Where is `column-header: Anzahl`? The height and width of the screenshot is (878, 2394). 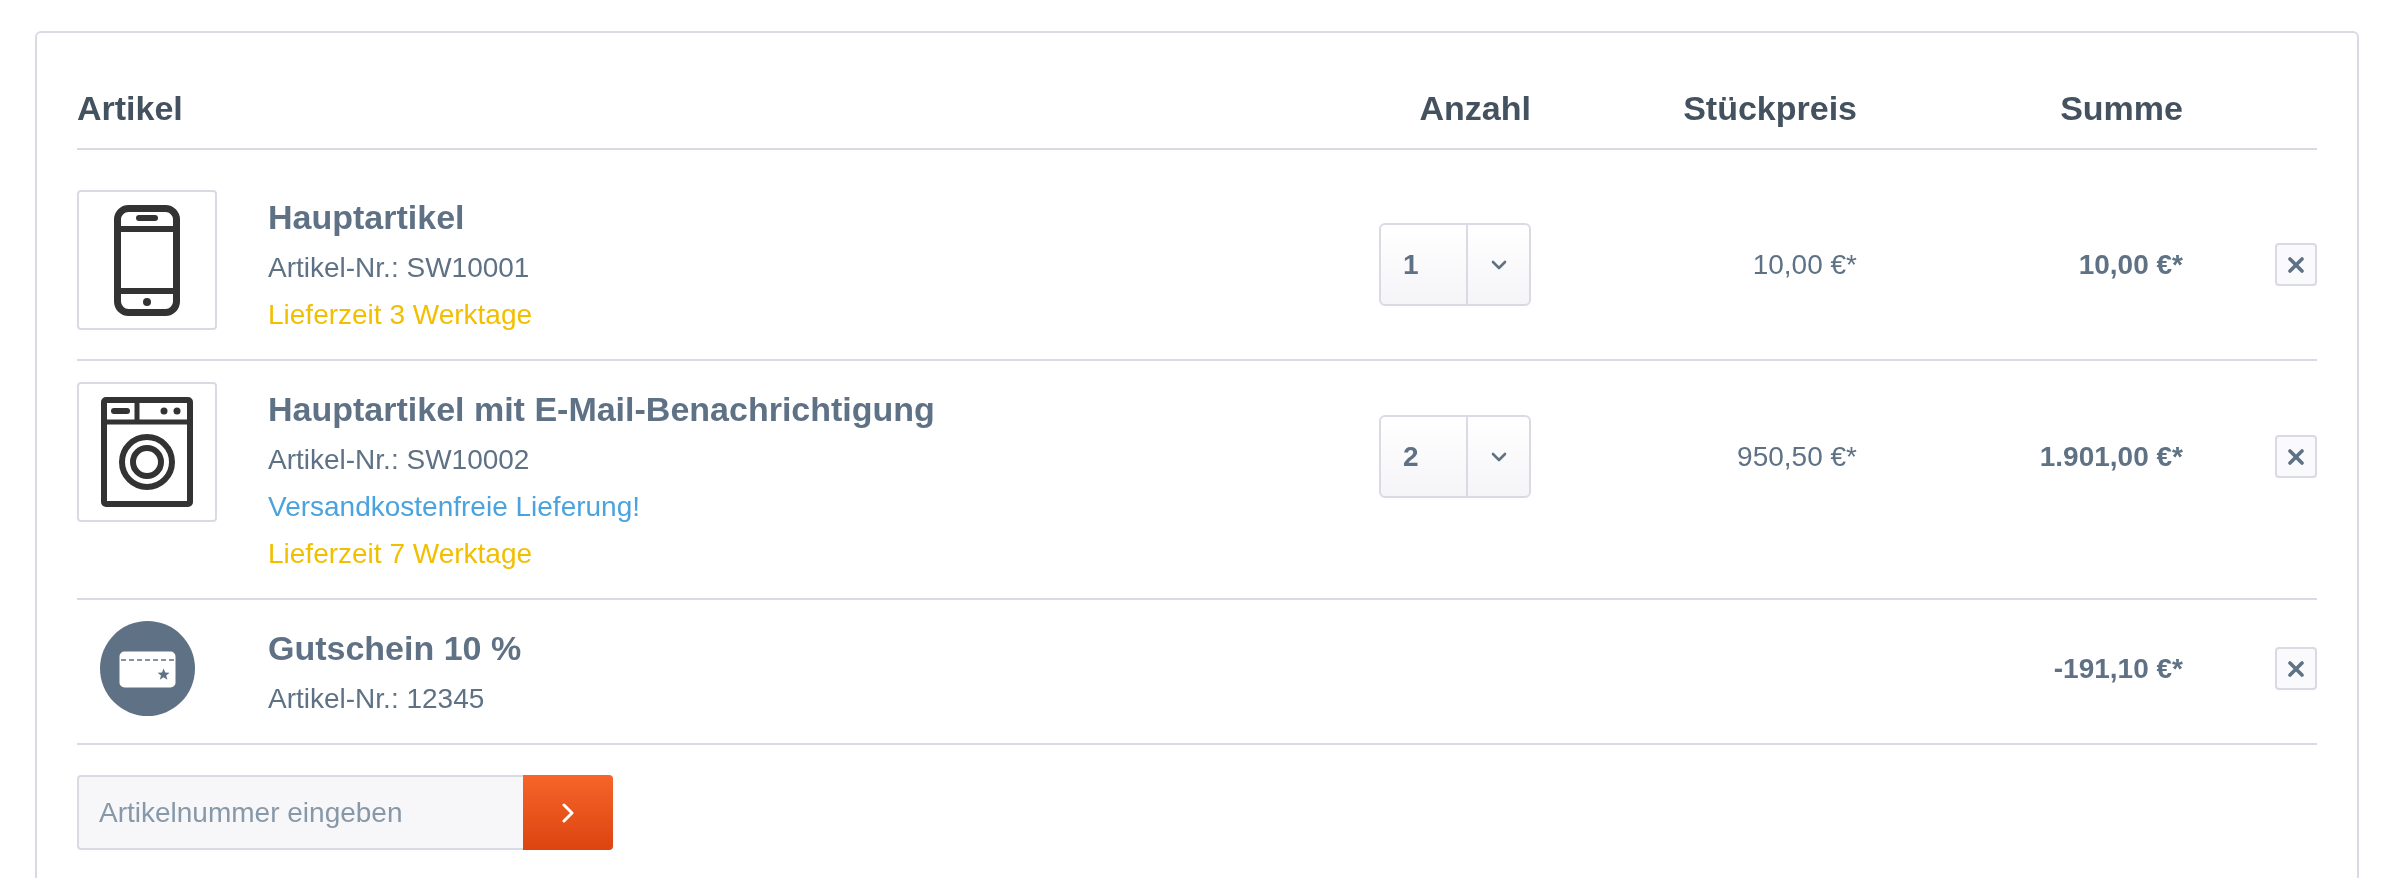
column-header: Anzahl is located at coordinates (1475, 108).